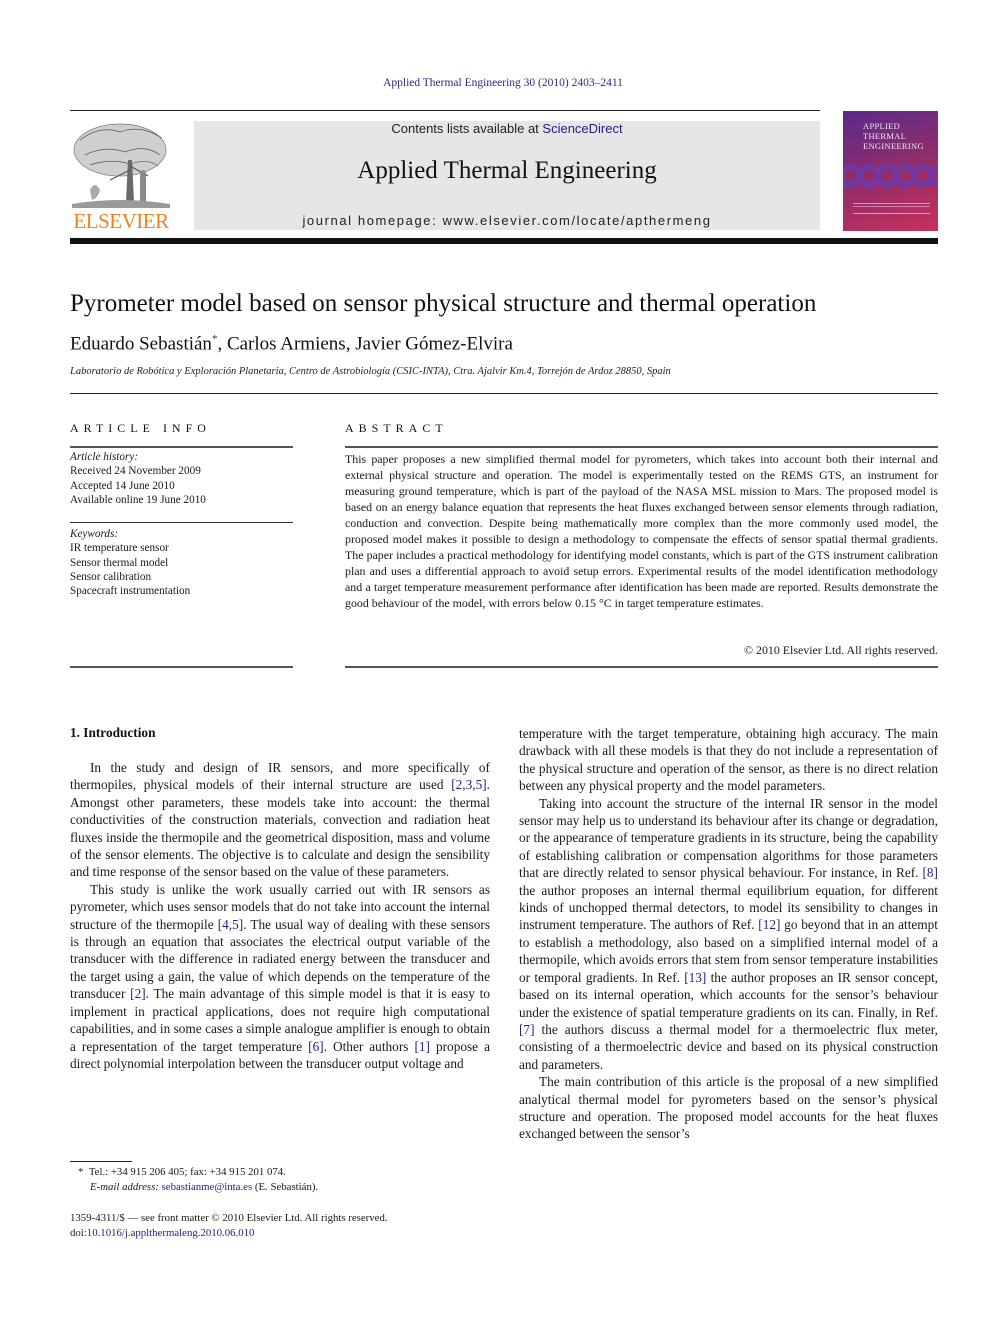  What do you see at coordinates (582, 128) in the screenshot?
I see `sciencedirect-link: ScienceDirect` at bounding box center [582, 128].